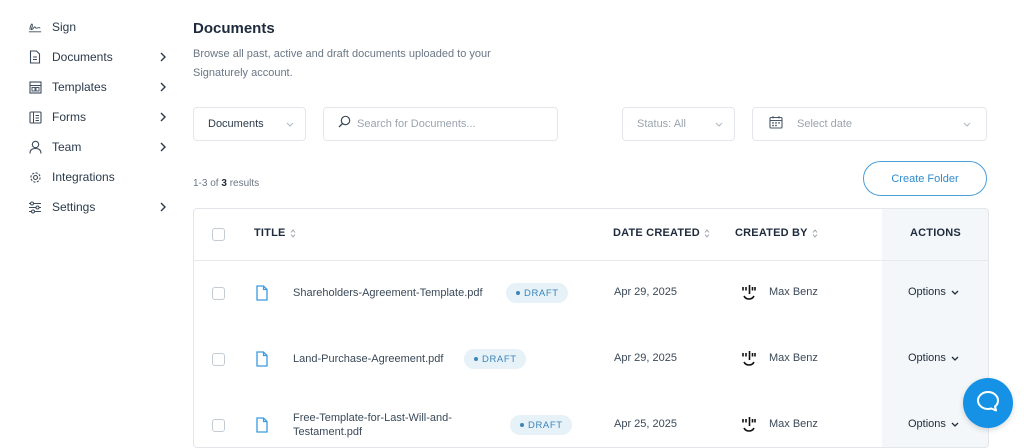 The height and width of the screenshot is (448, 1024). What do you see at coordinates (270, 233) in the screenshot?
I see `column-title-label: TITLE` at bounding box center [270, 233].